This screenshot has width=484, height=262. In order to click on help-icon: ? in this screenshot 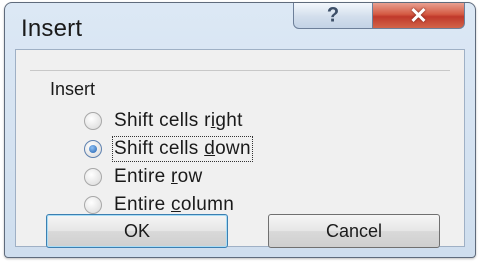, I will do `click(333, 15)`.